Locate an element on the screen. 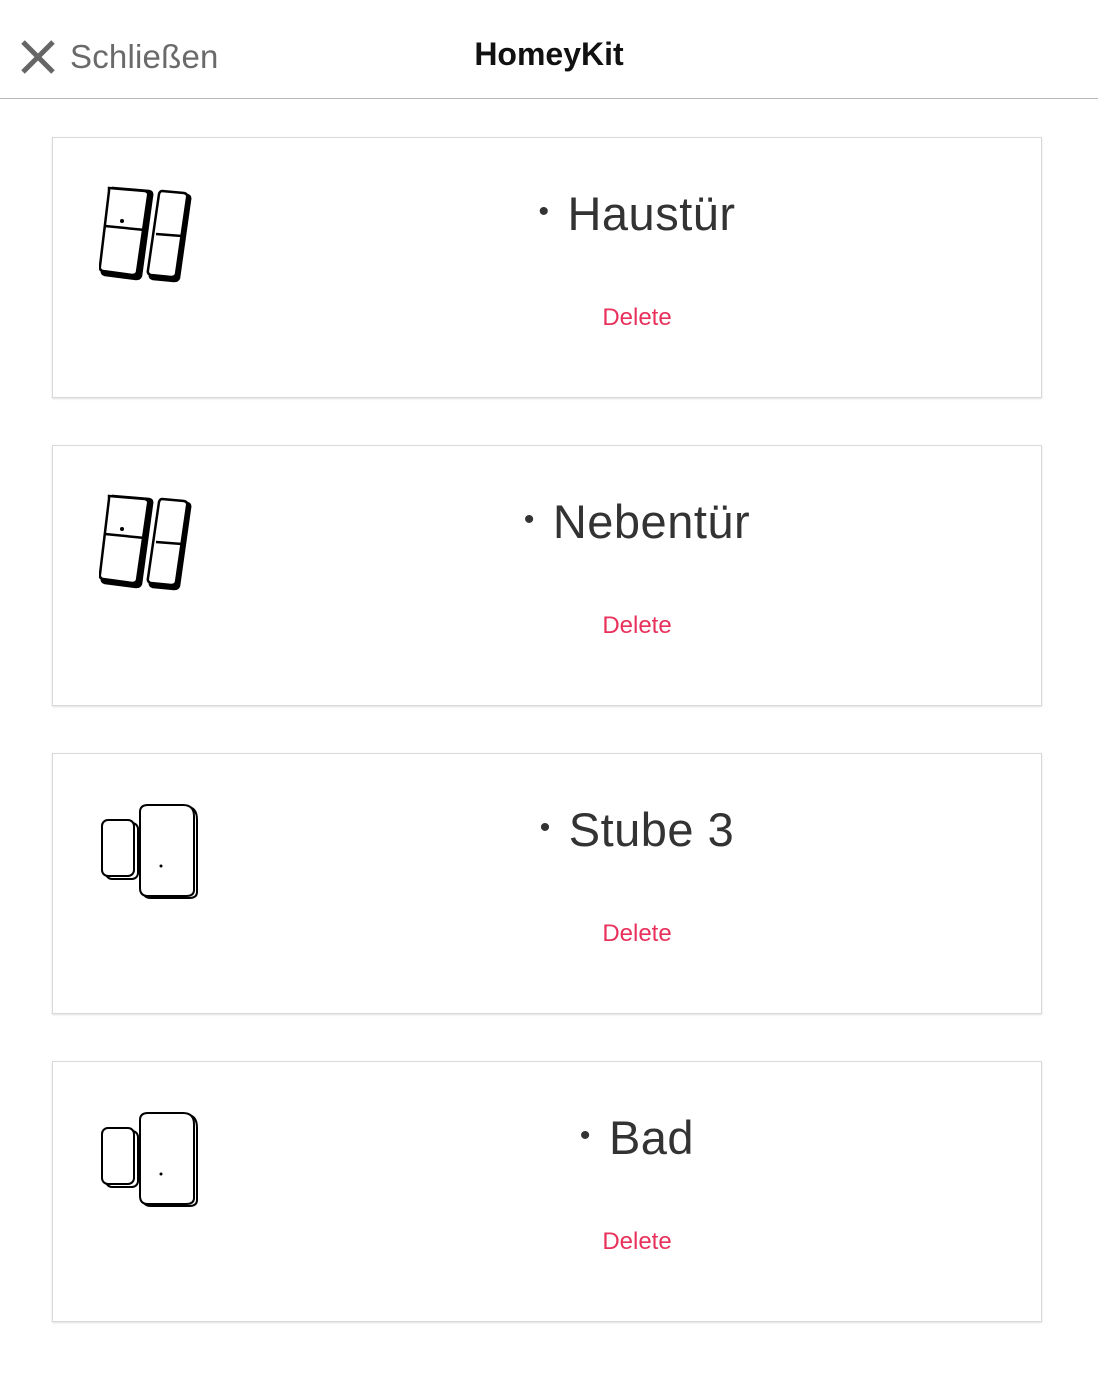  device-name: • Nebentür is located at coordinates (637, 521).